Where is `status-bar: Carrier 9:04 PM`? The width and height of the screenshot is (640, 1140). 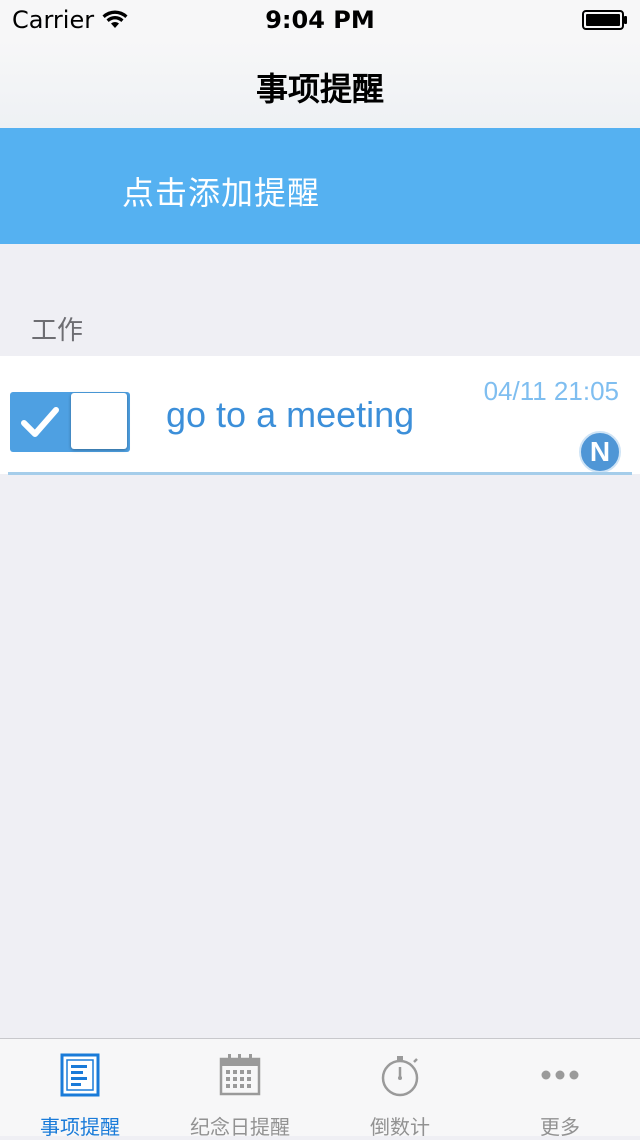 status-bar: Carrier 9:04 PM is located at coordinates (320, 20).